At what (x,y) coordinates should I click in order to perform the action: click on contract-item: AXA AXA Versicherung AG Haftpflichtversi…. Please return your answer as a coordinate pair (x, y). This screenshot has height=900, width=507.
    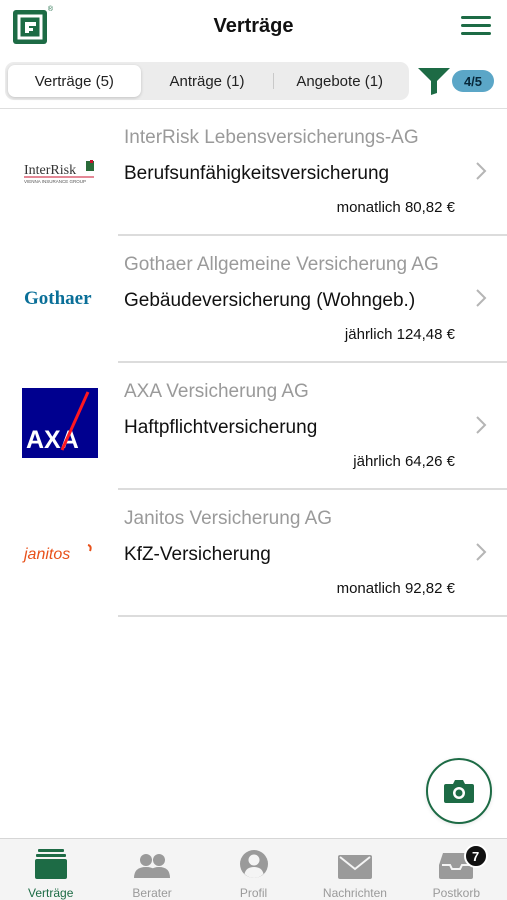
    Looking at the image, I should click on (253, 426).